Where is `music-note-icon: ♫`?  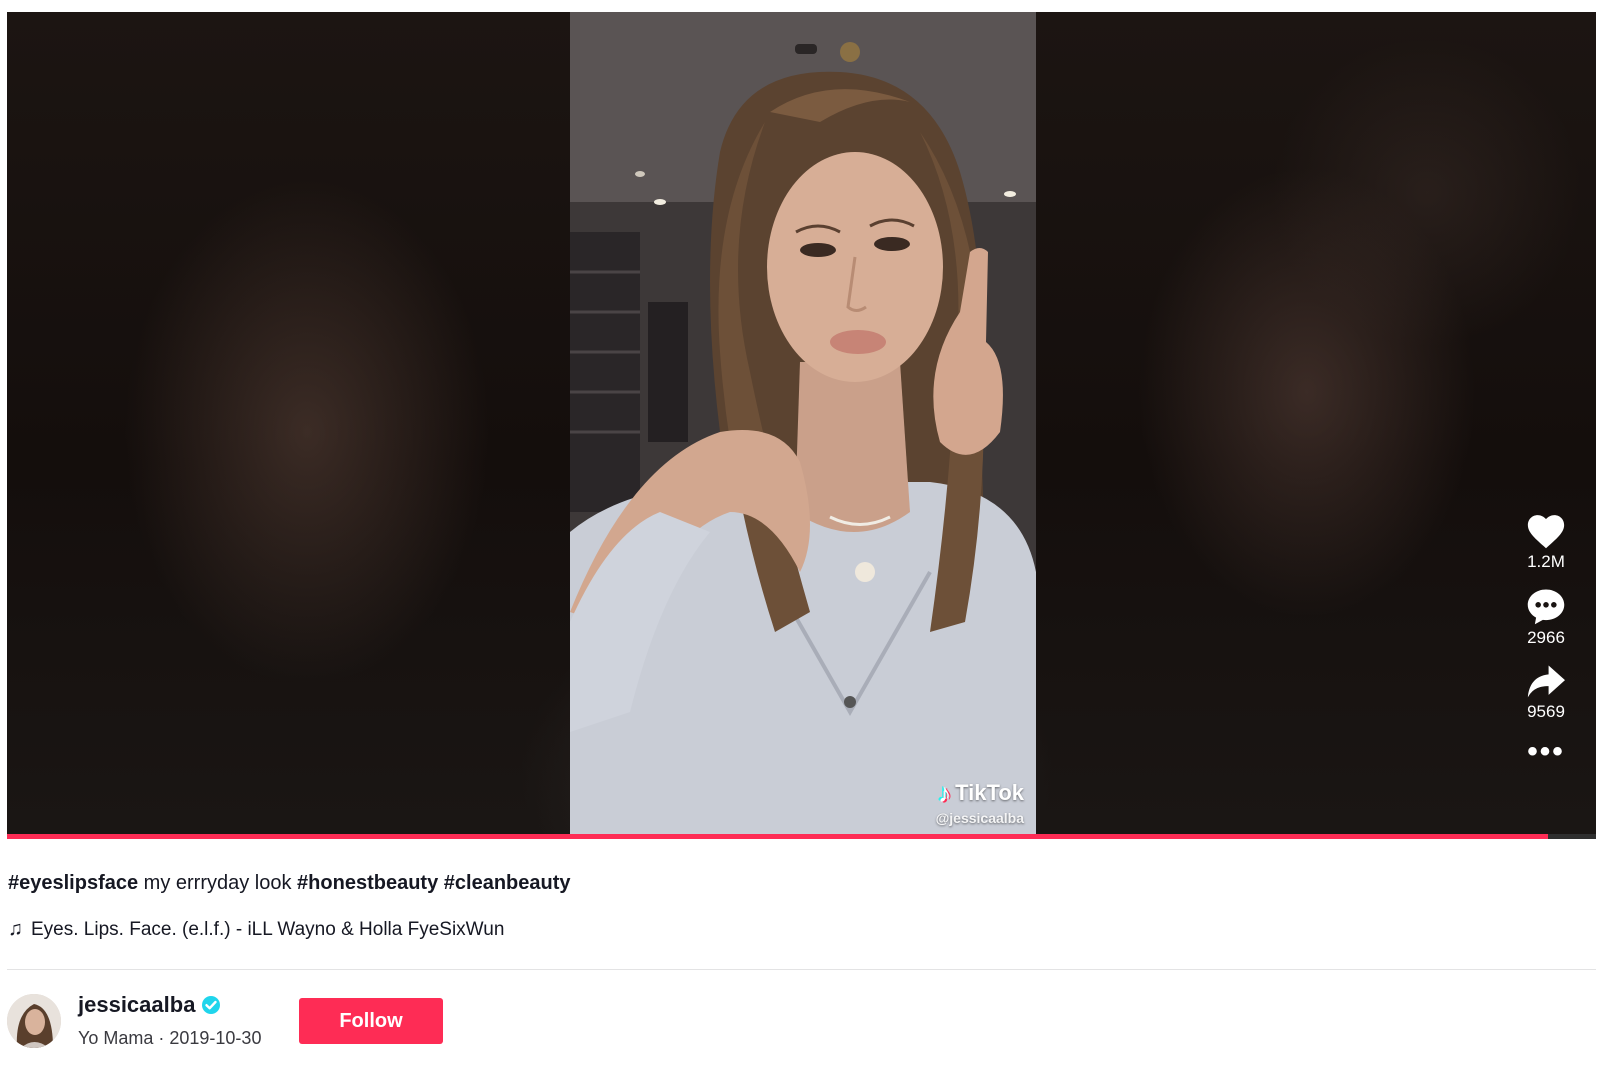
music-note-icon: ♫ is located at coordinates (15, 929).